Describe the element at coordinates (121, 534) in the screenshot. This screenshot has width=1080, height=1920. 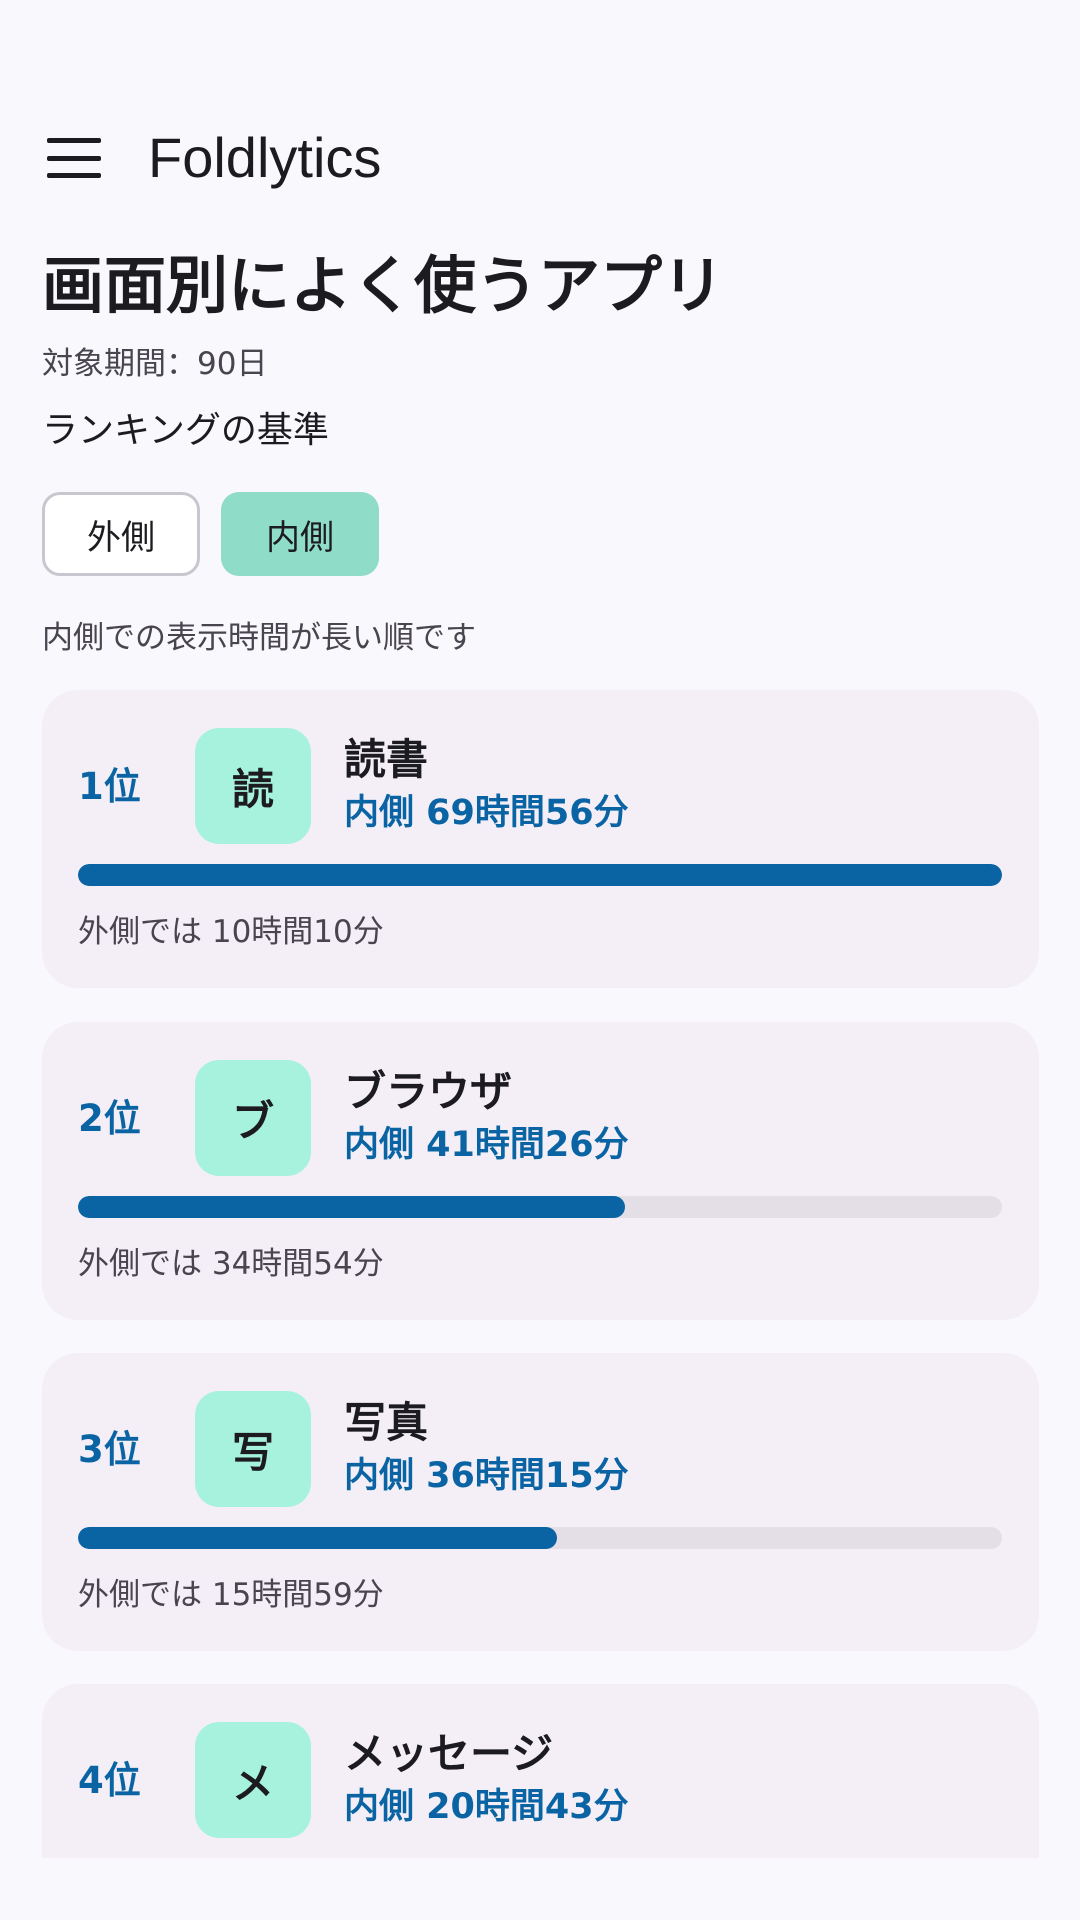
I see `segment-outer-button: 外側` at that location.